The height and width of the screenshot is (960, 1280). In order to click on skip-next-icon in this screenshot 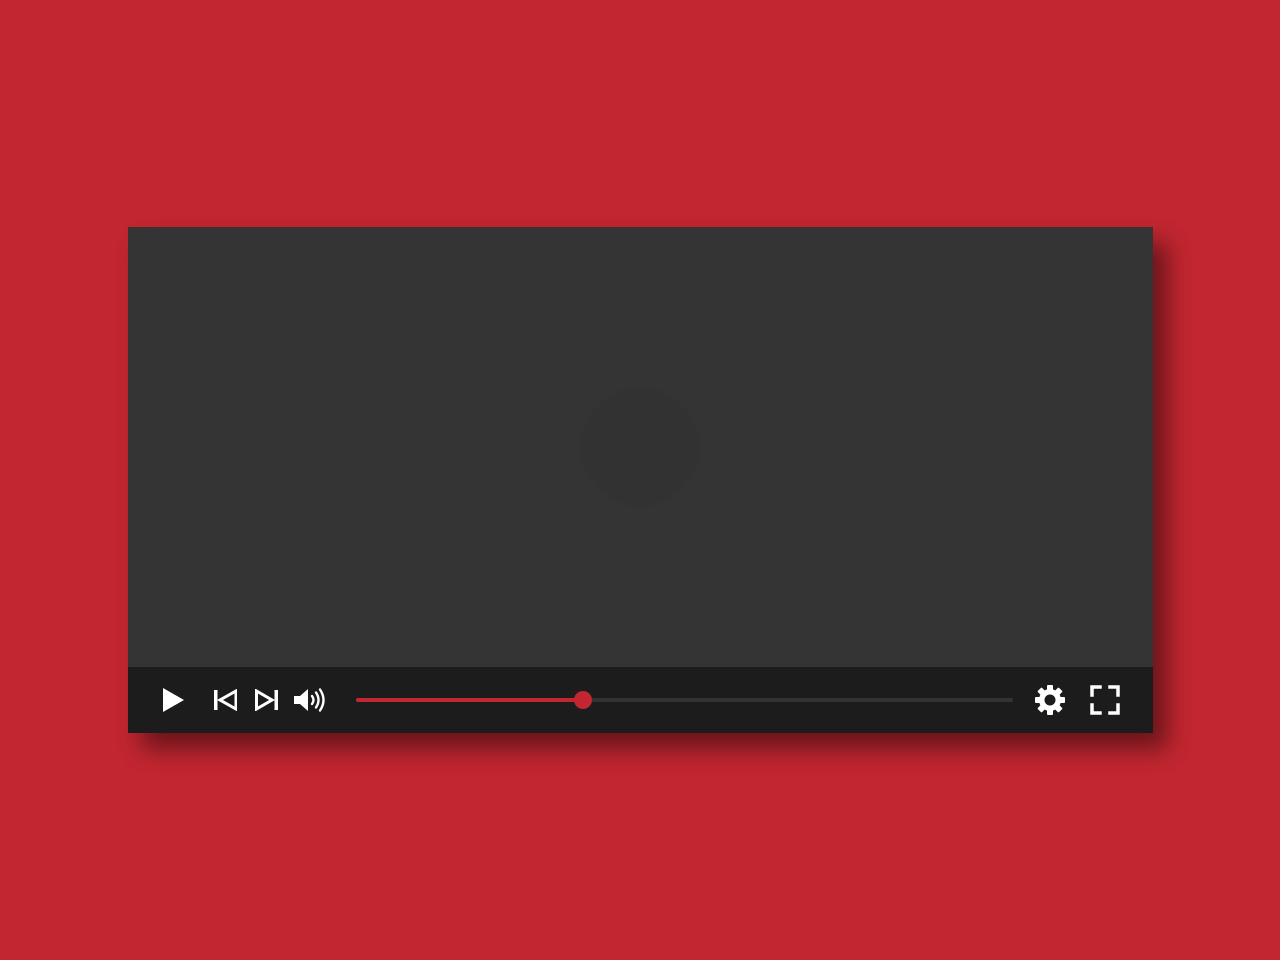, I will do `click(266, 700)`.